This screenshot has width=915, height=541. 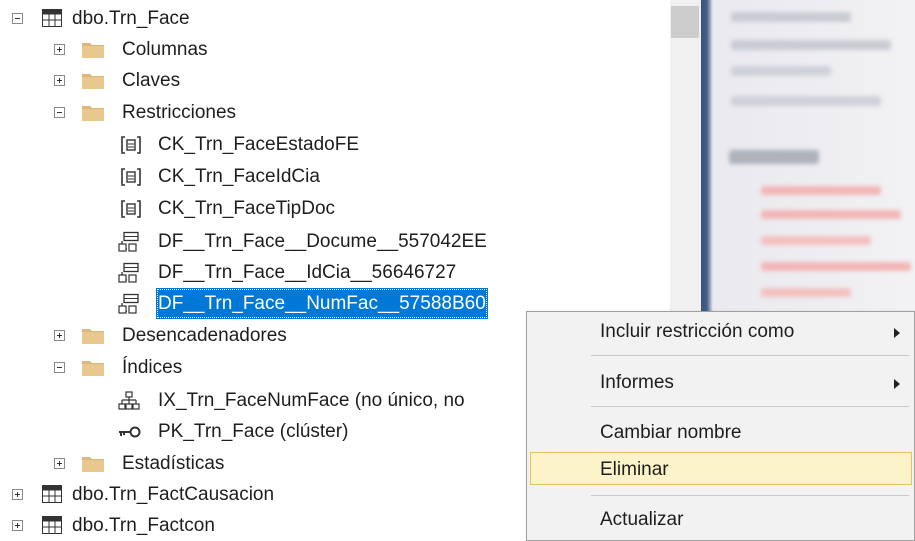 I want to click on tree-node-label: Índices, so click(x=152, y=367).